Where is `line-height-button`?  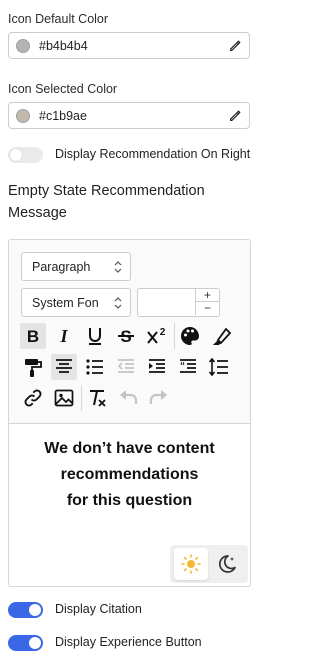 line-height-button is located at coordinates (219, 367).